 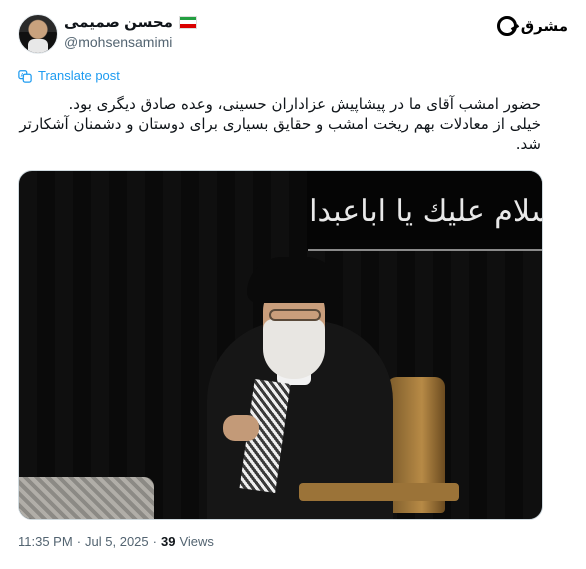 What do you see at coordinates (38, 34) in the screenshot?
I see `avatar` at bounding box center [38, 34].